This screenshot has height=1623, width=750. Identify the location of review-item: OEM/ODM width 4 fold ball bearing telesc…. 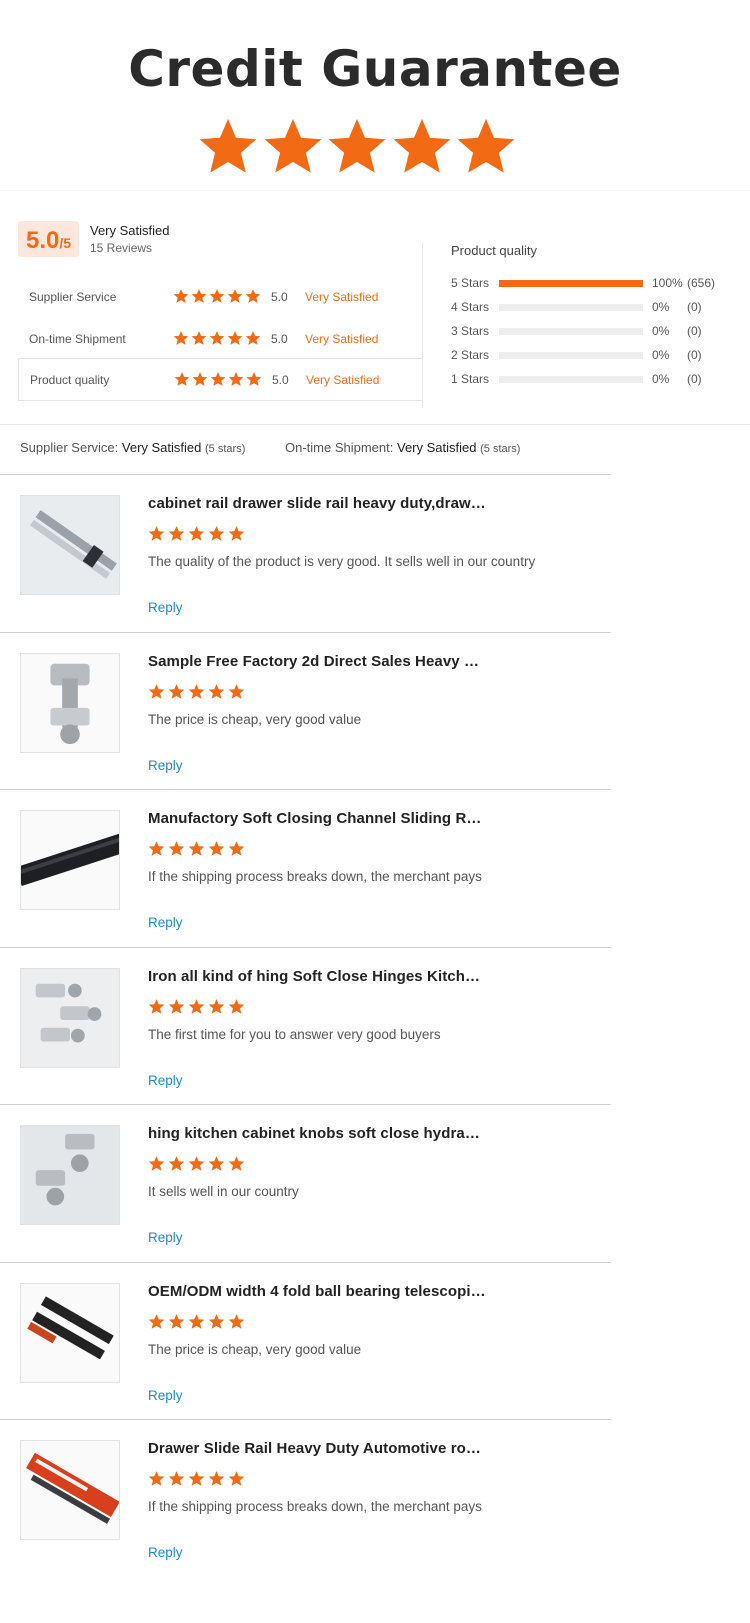
(305, 1343).